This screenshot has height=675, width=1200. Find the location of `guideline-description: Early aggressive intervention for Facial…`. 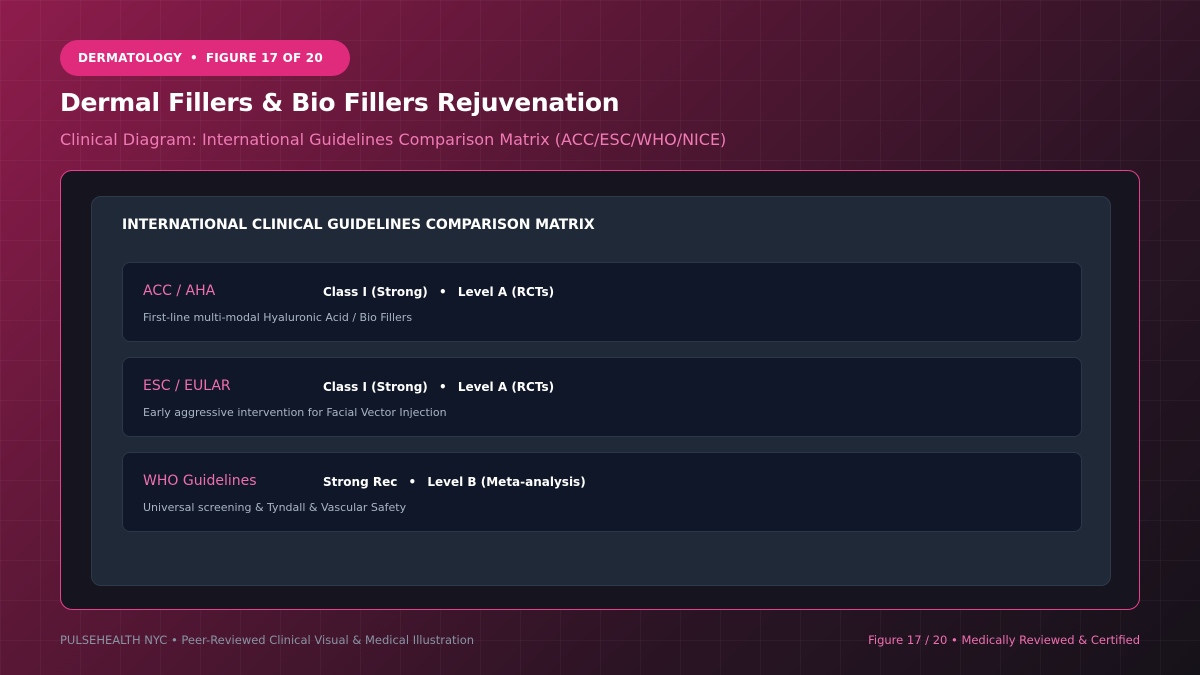

guideline-description: Early aggressive intervention for Facial… is located at coordinates (295, 412).